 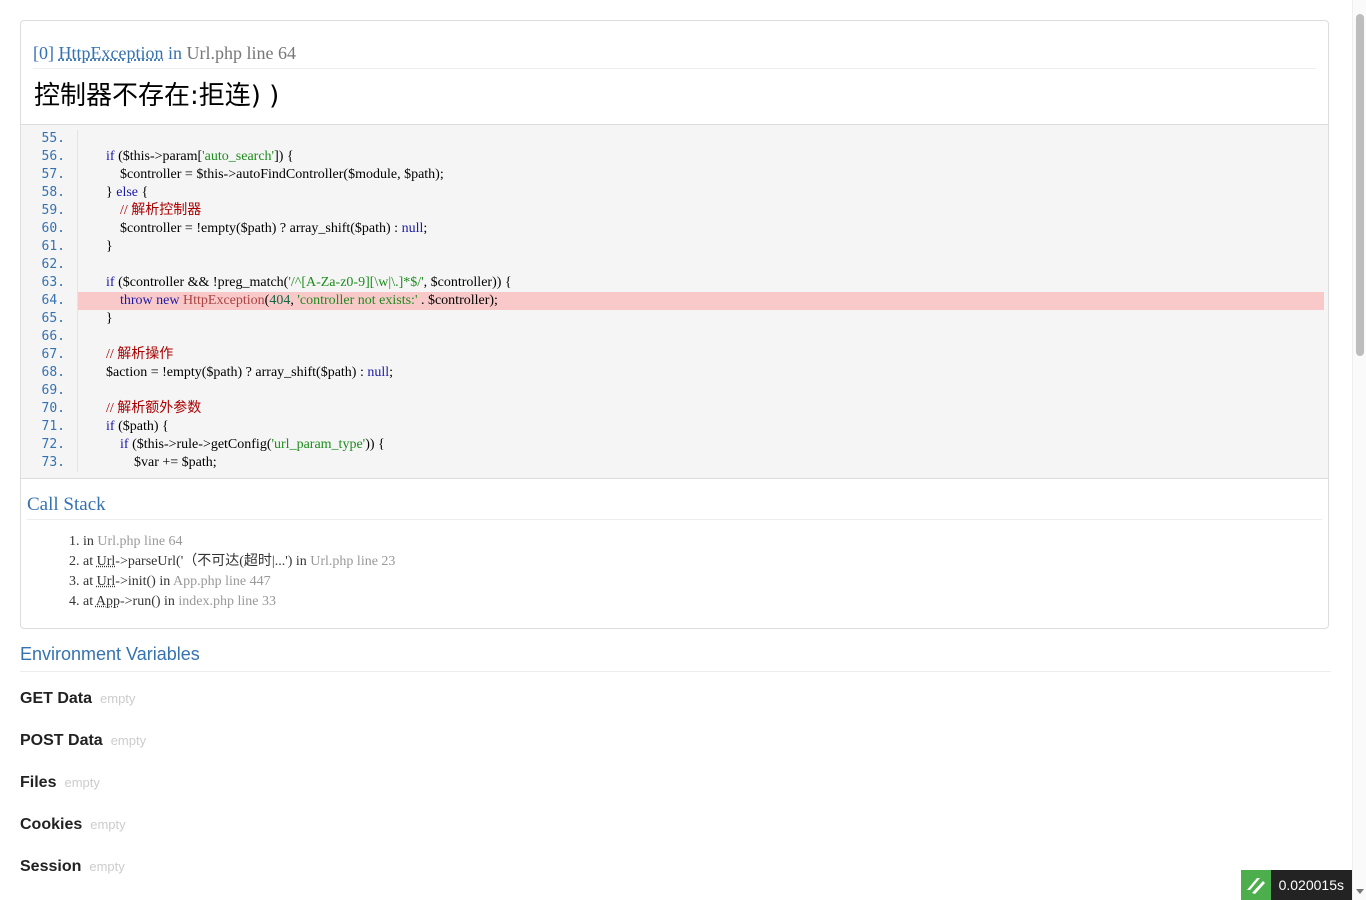 What do you see at coordinates (221, 581) in the screenshot?
I see `call-location: App.php line 447` at bounding box center [221, 581].